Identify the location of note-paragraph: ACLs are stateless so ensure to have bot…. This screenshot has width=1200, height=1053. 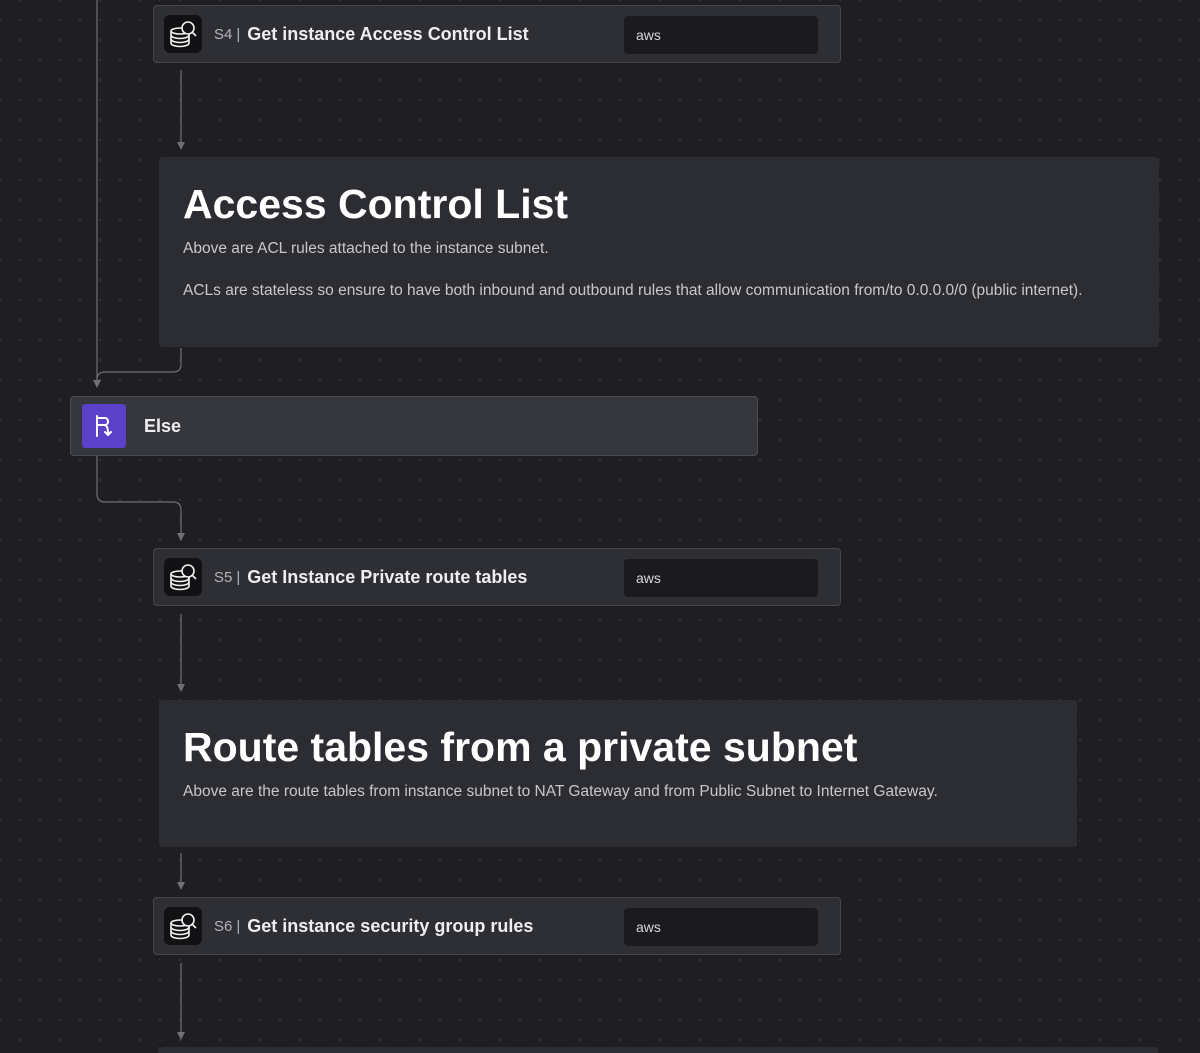
(633, 290).